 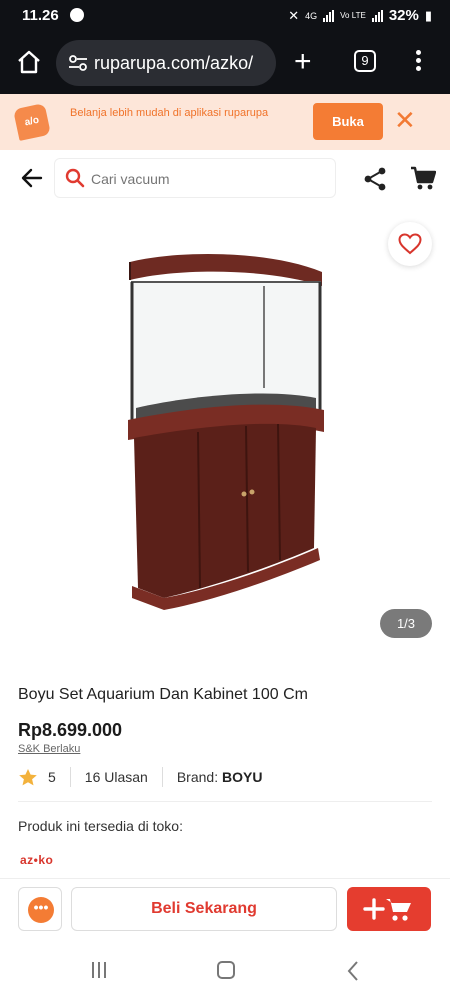 I want to click on share-icon, so click(x=375, y=179).